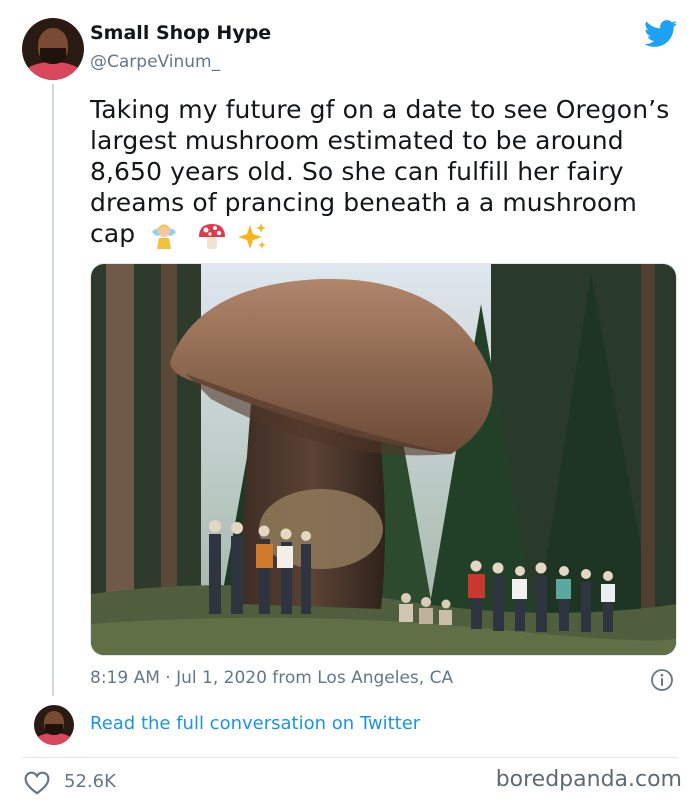 This screenshot has height=810, width=700. Describe the element at coordinates (37, 783) in the screenshot. I see `heart-icon` at that location.